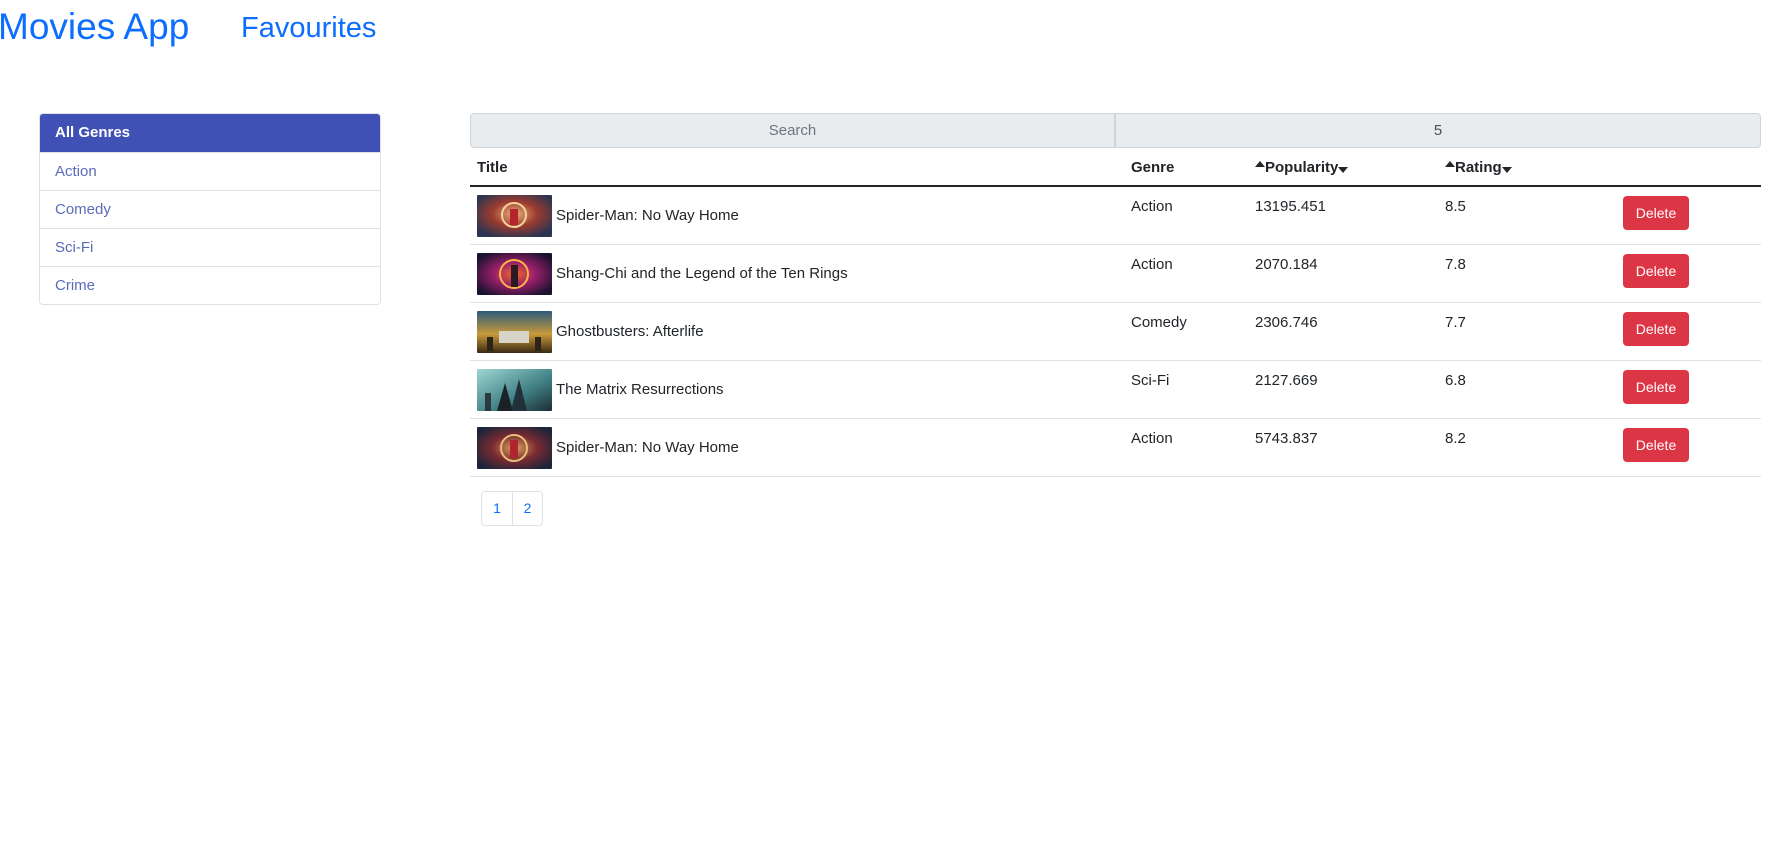 Image resolution: width=1788 pixels, height=853 pixels. I want to click on page-link-2: 2, so click(527, 508).